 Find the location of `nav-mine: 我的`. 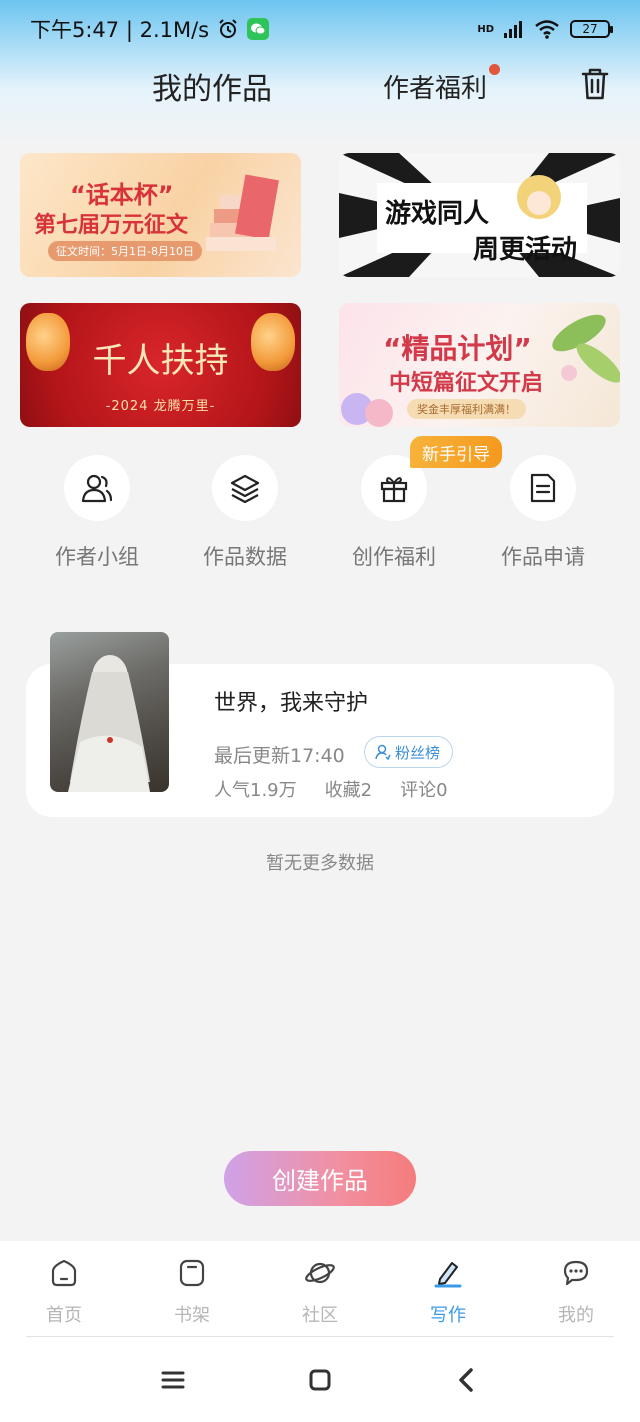

nav-mine: 我的 is located at coordinates (576, 1292).